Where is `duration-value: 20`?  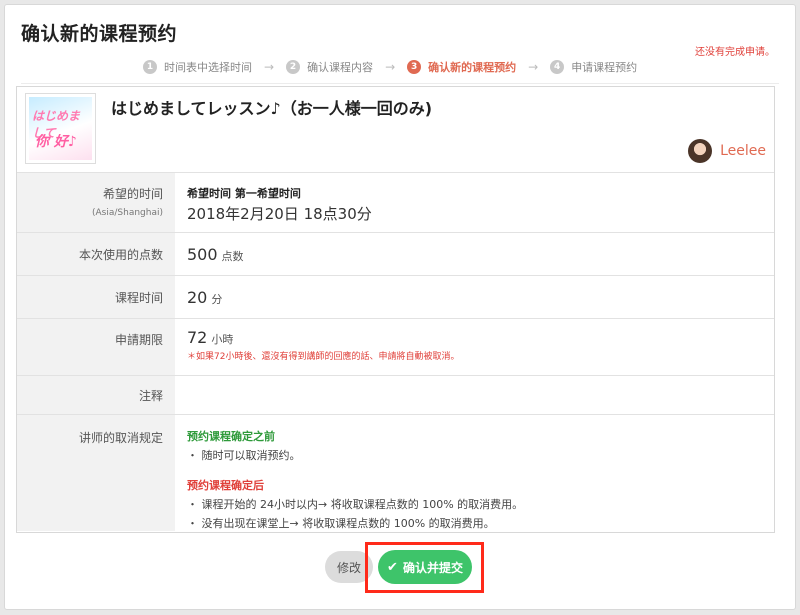 duration-value: 20 is located at coordinates (197, 297).